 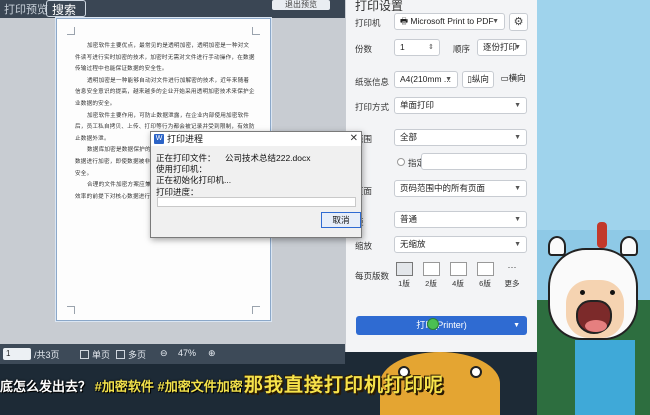 What do you see at coordinates (164, 353) in the screenshot?
I see `zoom-out-icon: ⊖` at bounding box center [164, 353].